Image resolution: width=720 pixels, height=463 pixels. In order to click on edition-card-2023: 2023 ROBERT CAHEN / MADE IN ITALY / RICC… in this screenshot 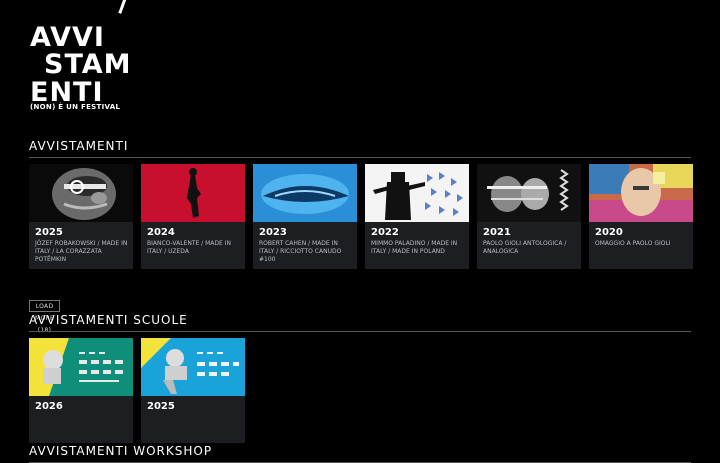, I will do `click(305, 216)`.